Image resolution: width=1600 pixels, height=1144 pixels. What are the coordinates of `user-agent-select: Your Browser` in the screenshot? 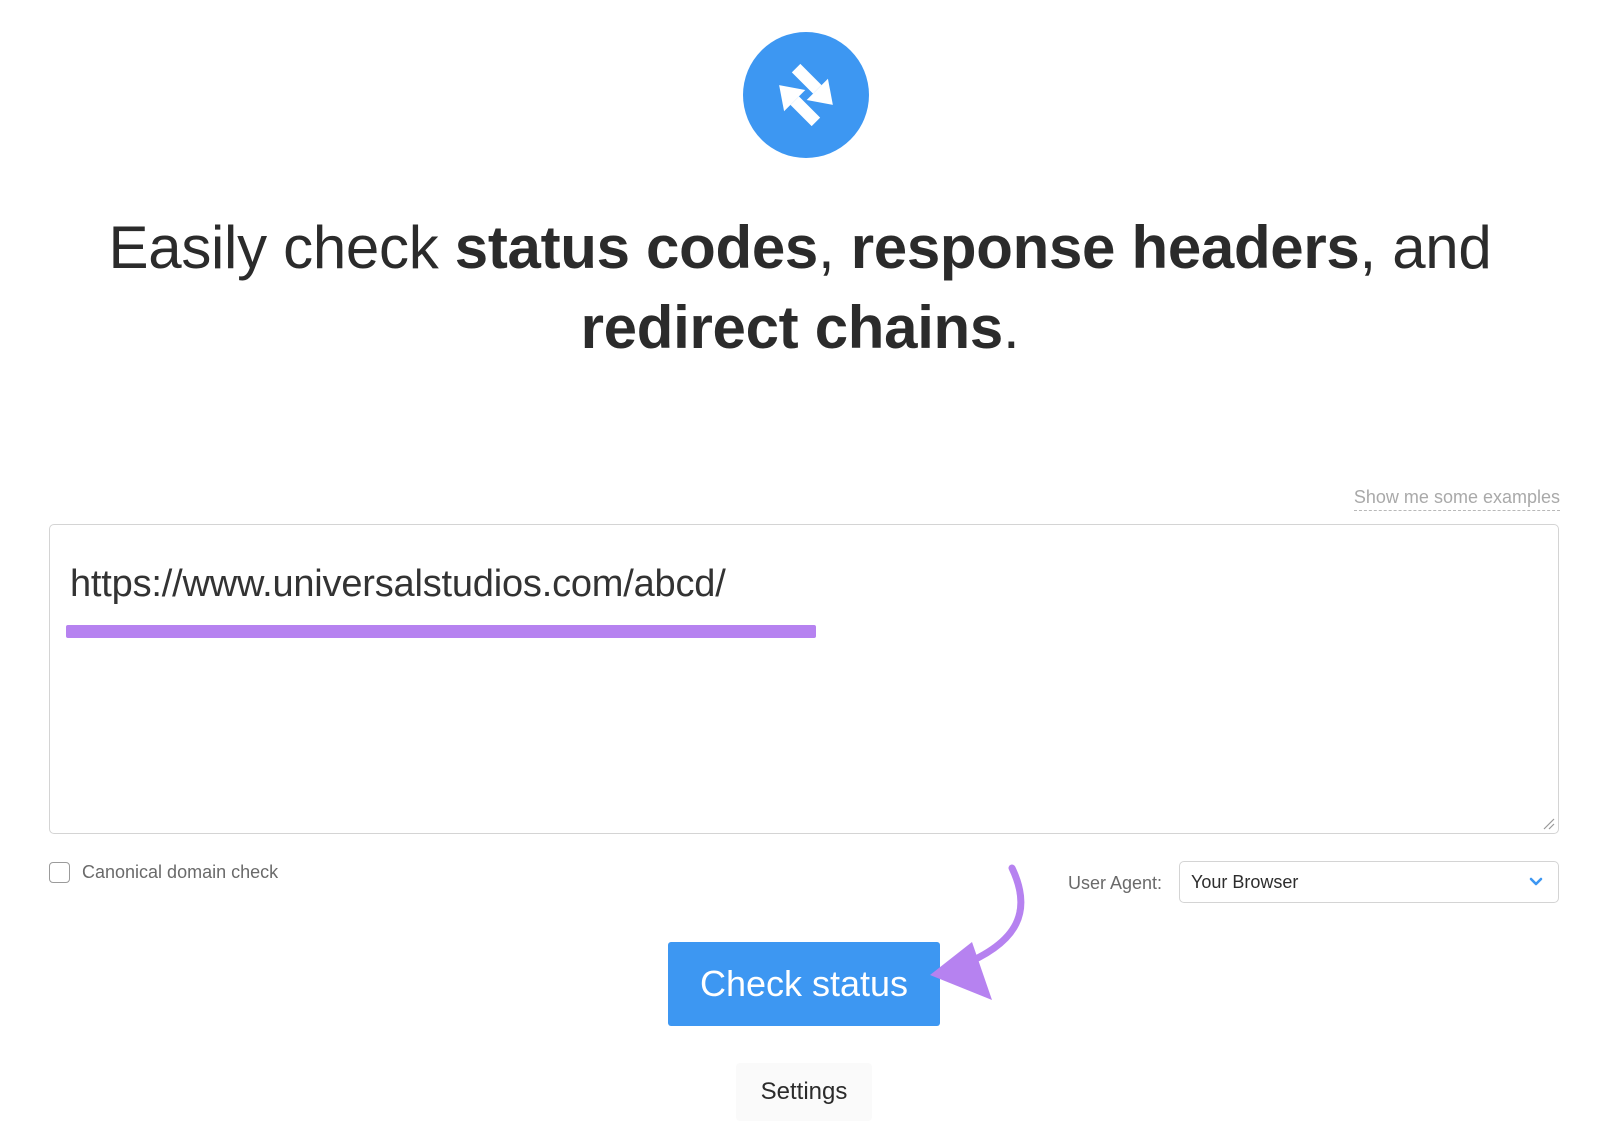 It's located at (1369, 882).